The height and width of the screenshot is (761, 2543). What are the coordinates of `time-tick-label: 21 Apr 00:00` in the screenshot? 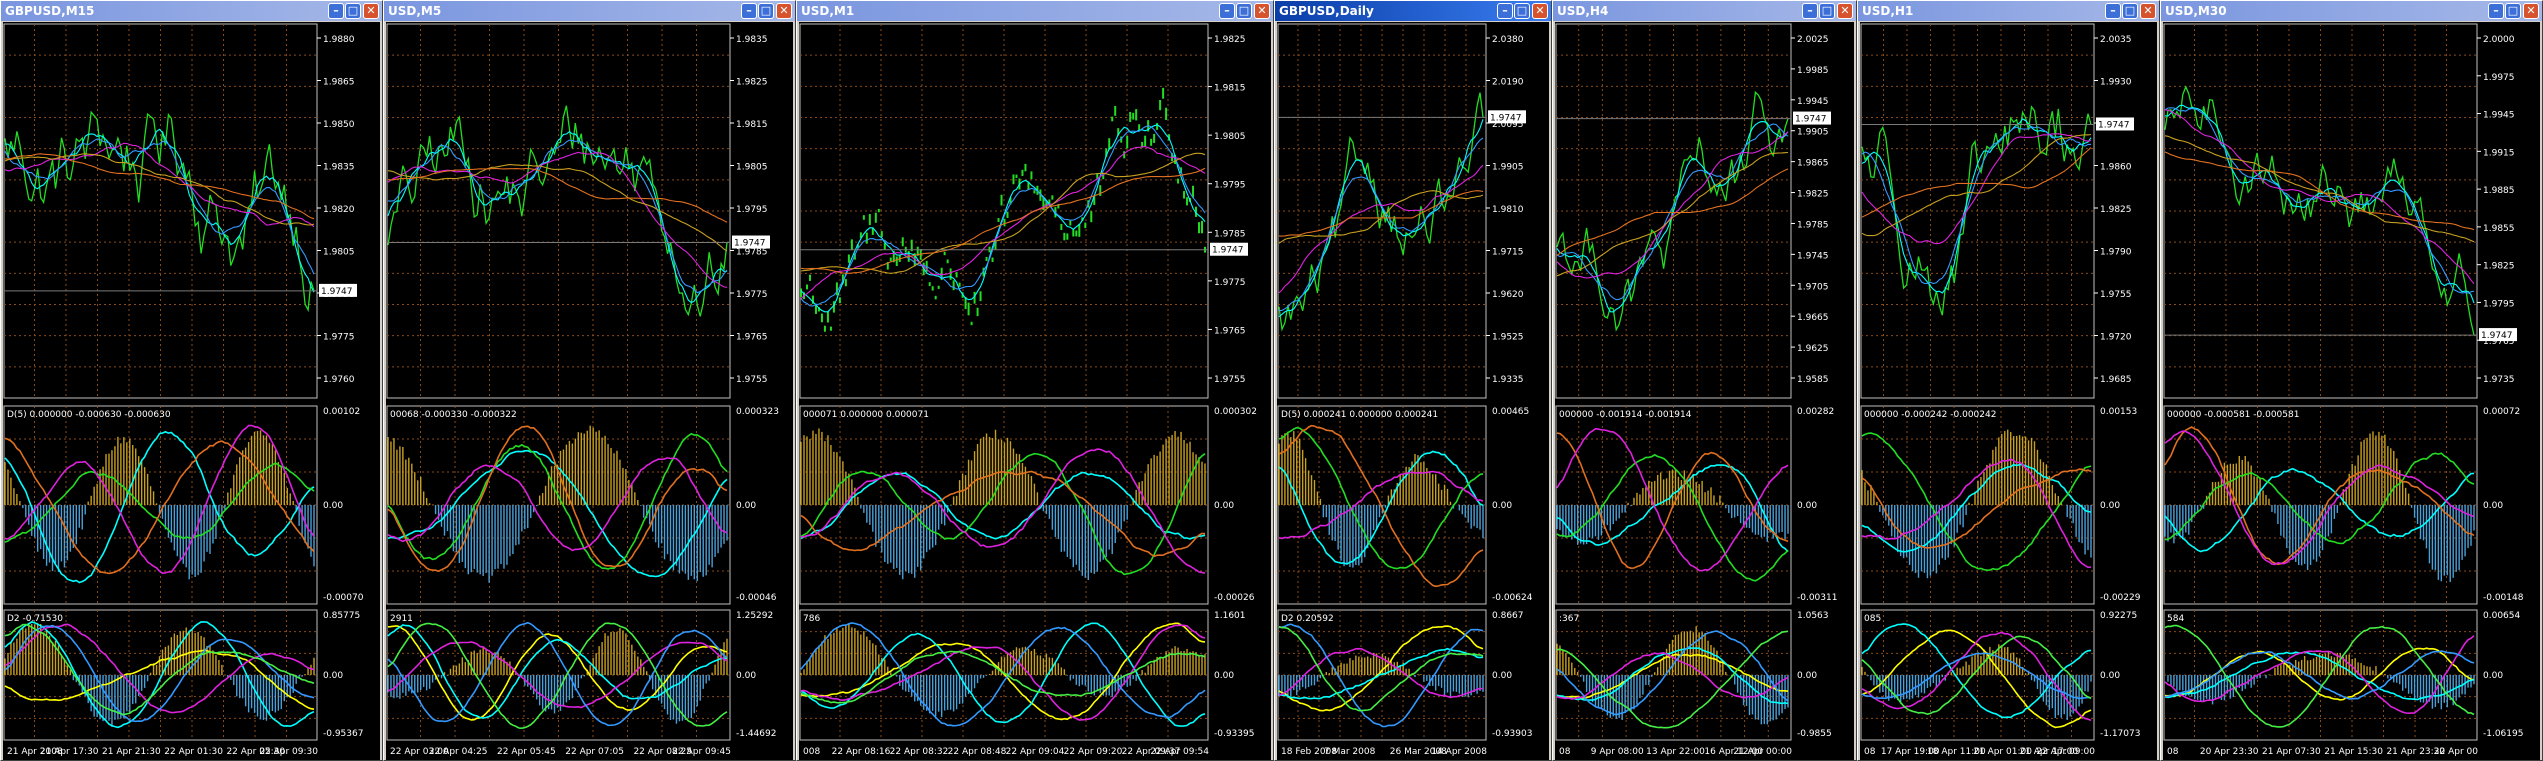 It's located at (1762, 752).